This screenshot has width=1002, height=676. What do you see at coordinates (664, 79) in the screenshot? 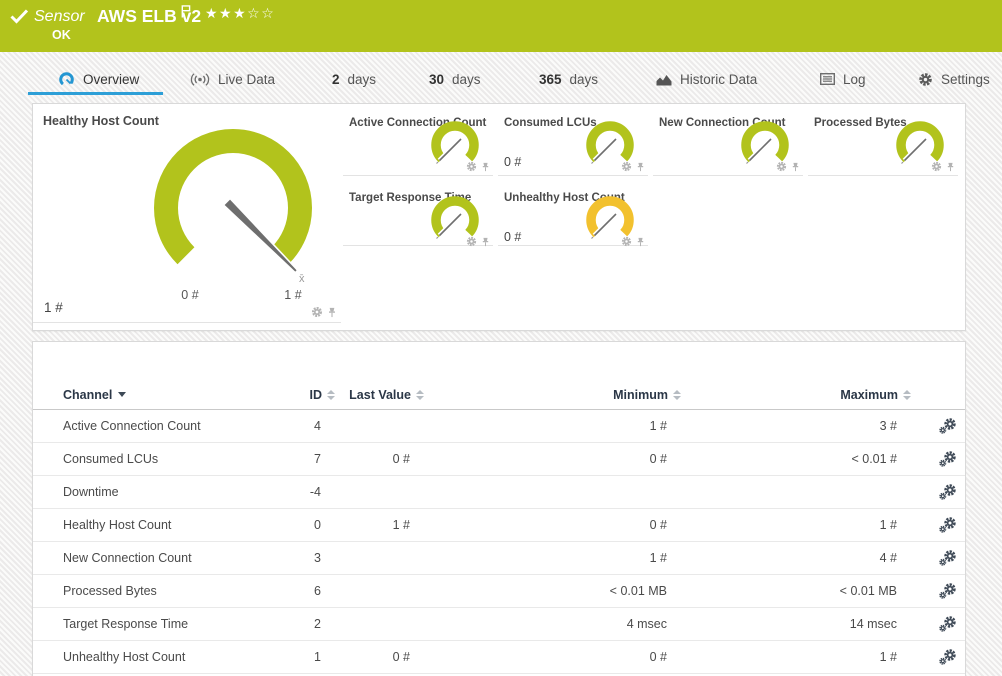
I see `historic-data-icon` at bounding box center [664, 79].